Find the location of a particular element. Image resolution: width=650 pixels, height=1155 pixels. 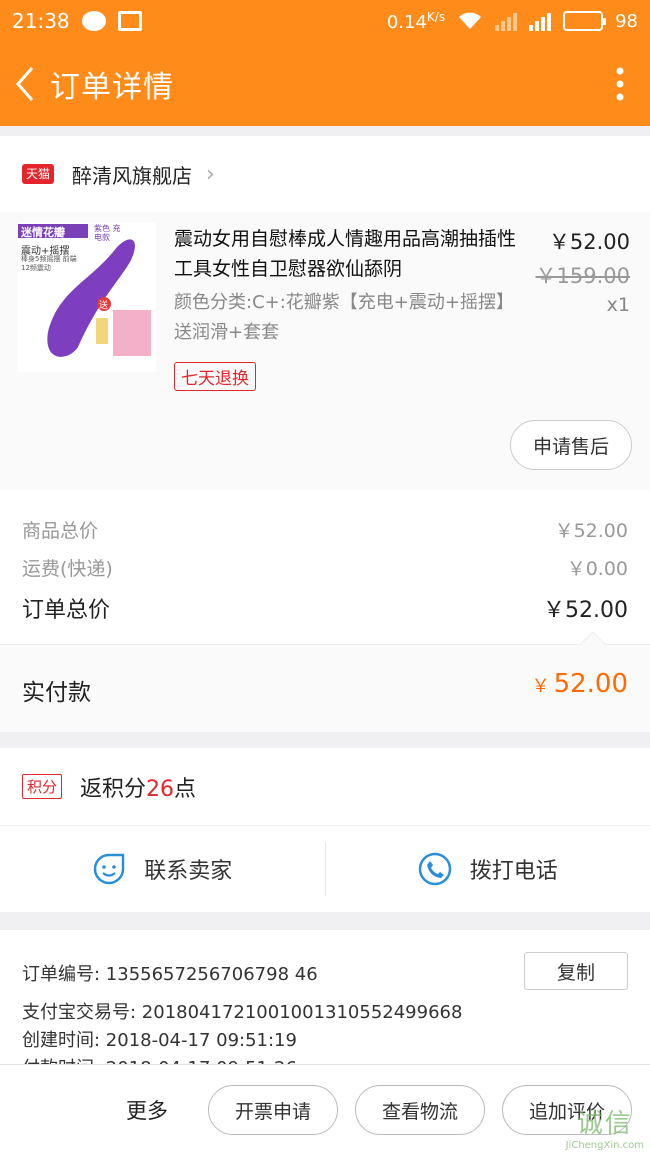

points-row: 积分 返积分26点 is located at coordinates (325, 787).